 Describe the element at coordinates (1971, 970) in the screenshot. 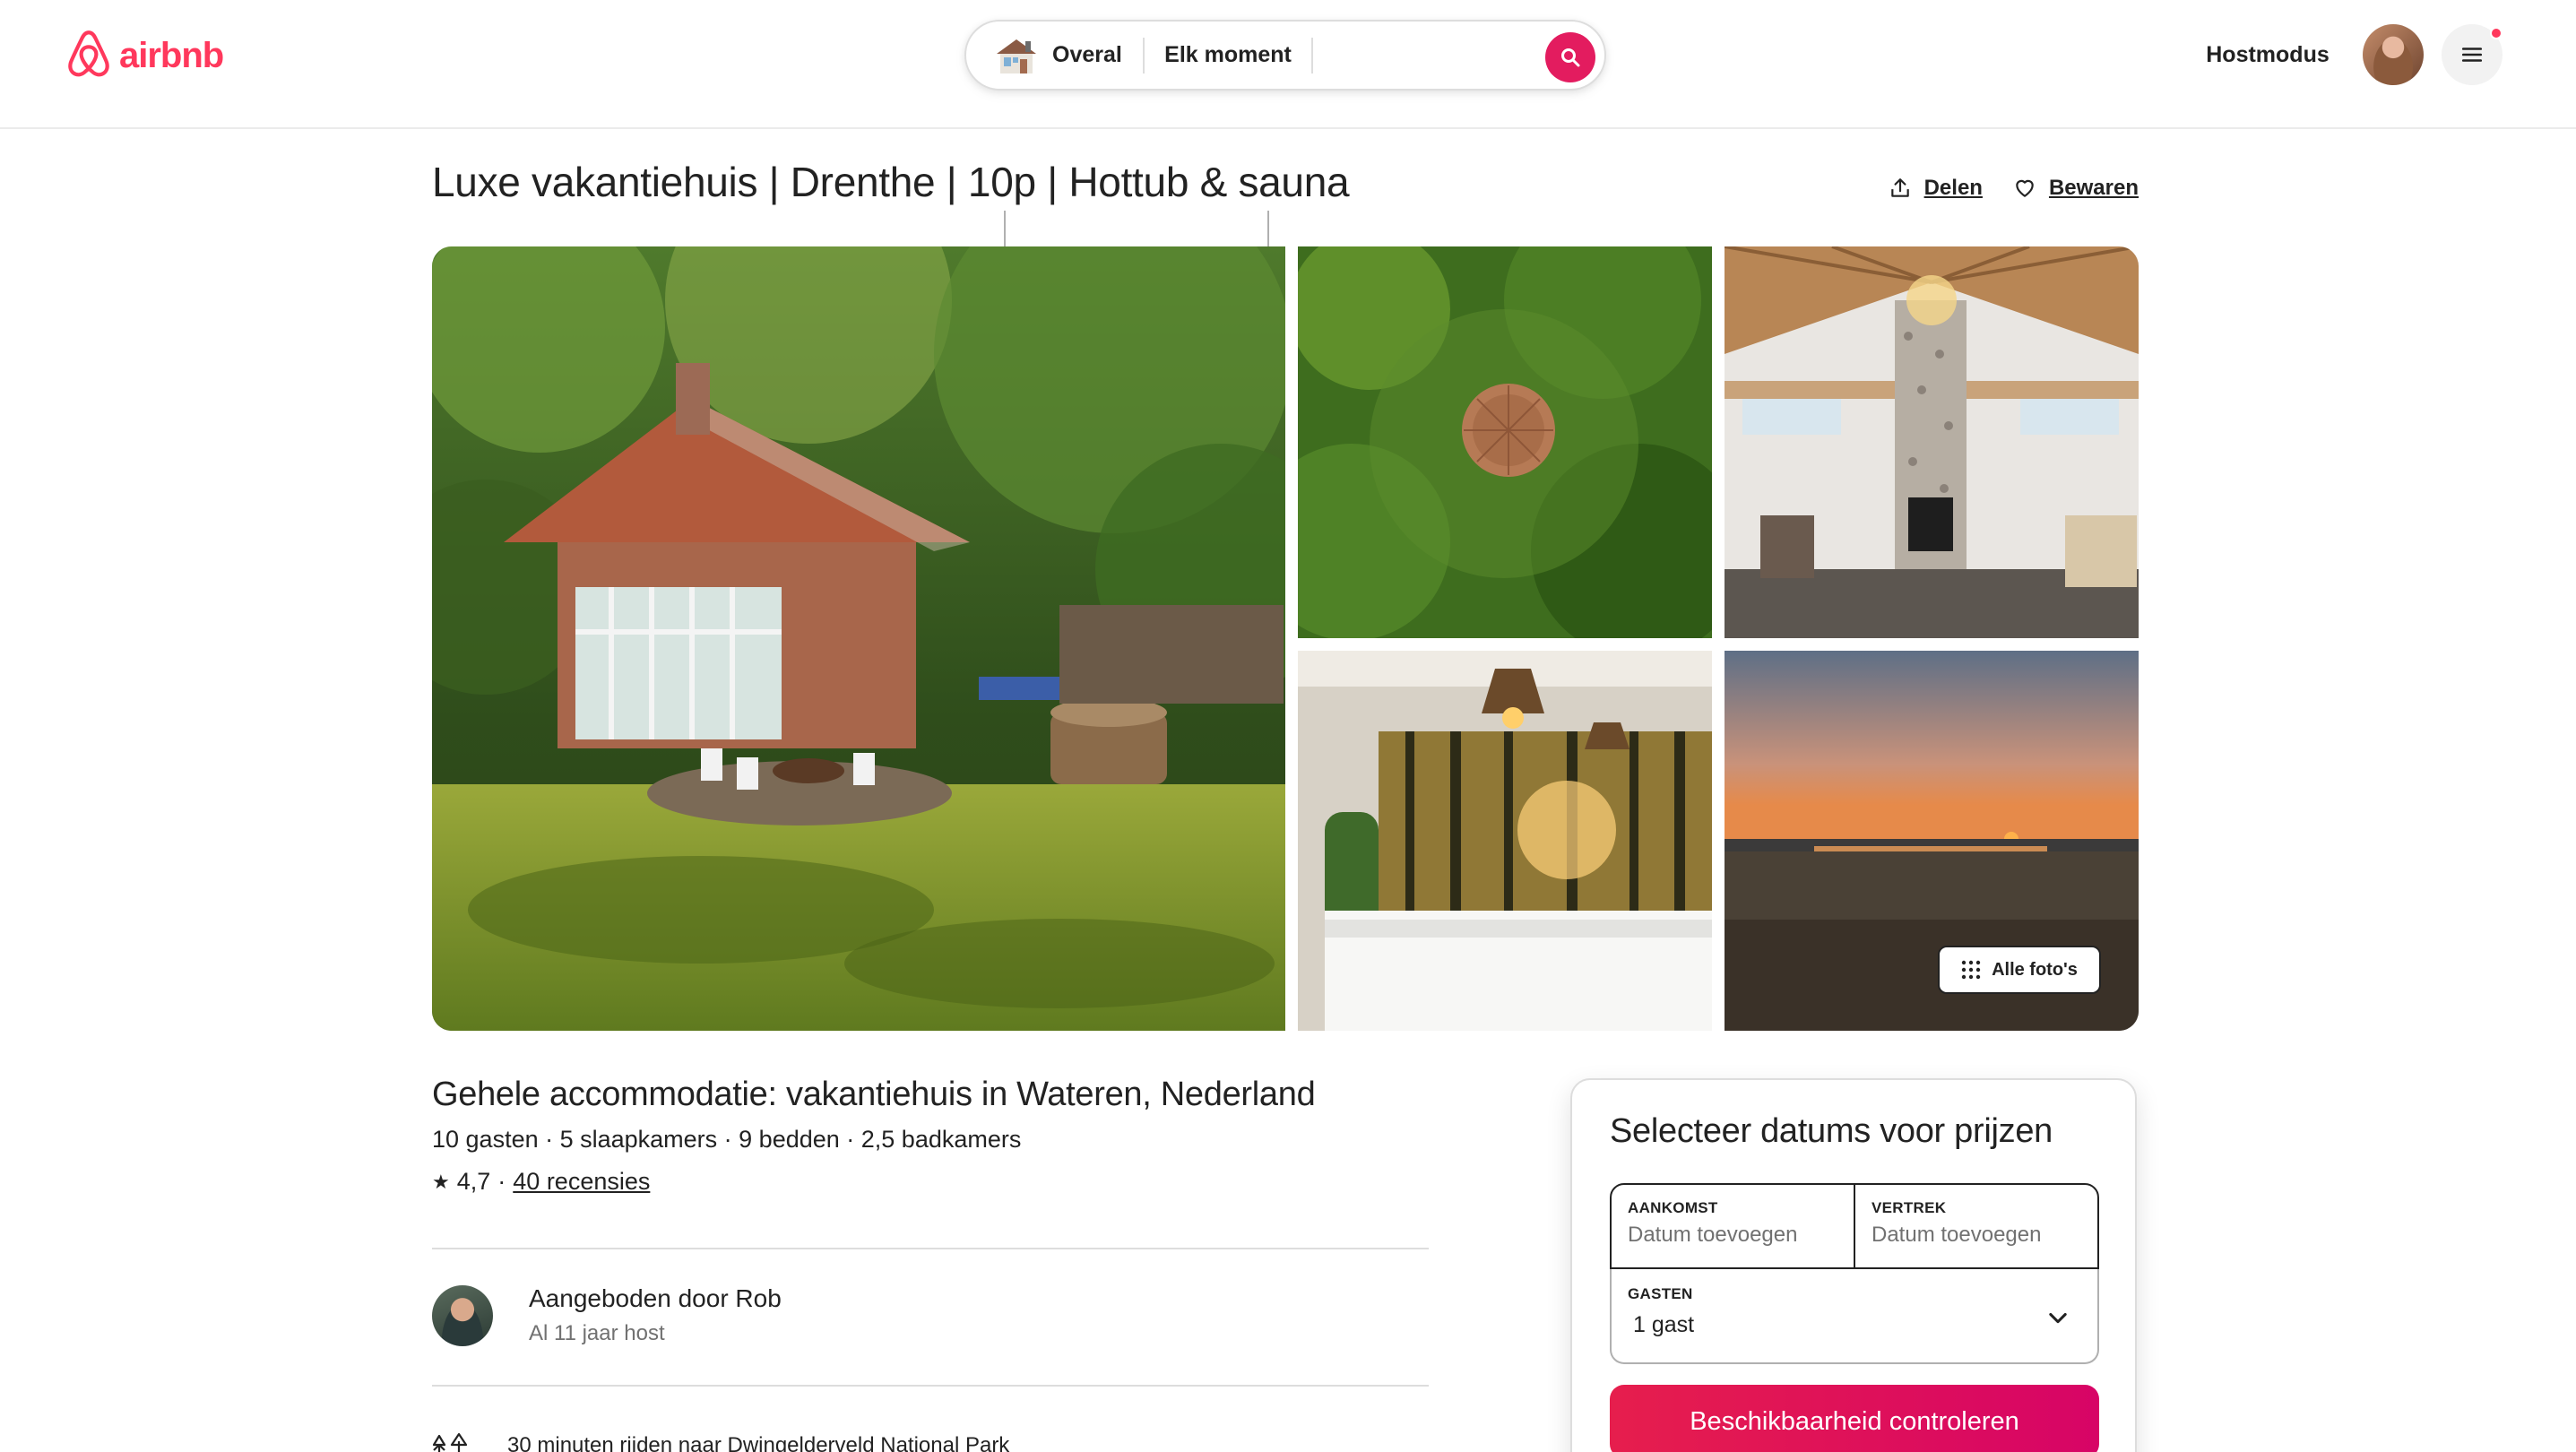

I see `grid-dots-icon` at that location.